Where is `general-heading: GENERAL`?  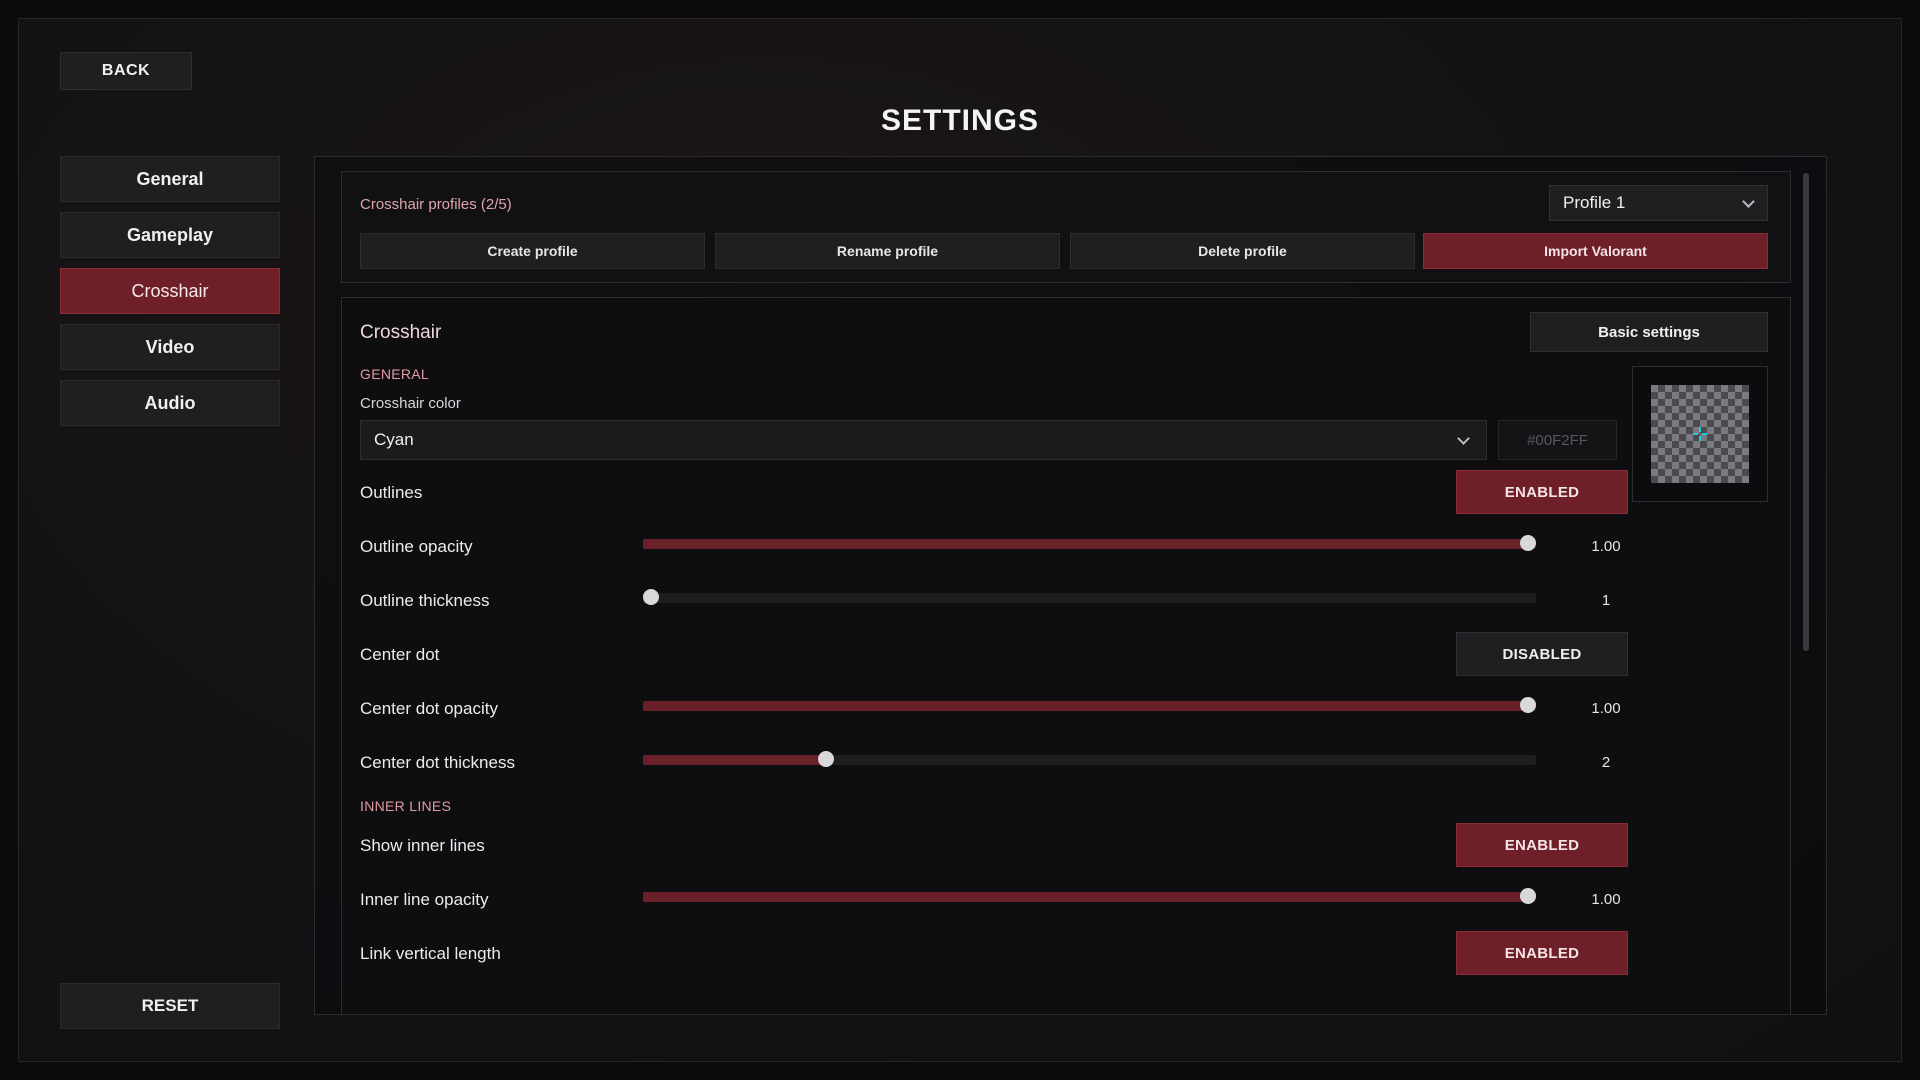 general-heading: GENERAL is located at coordinates (395, 374).